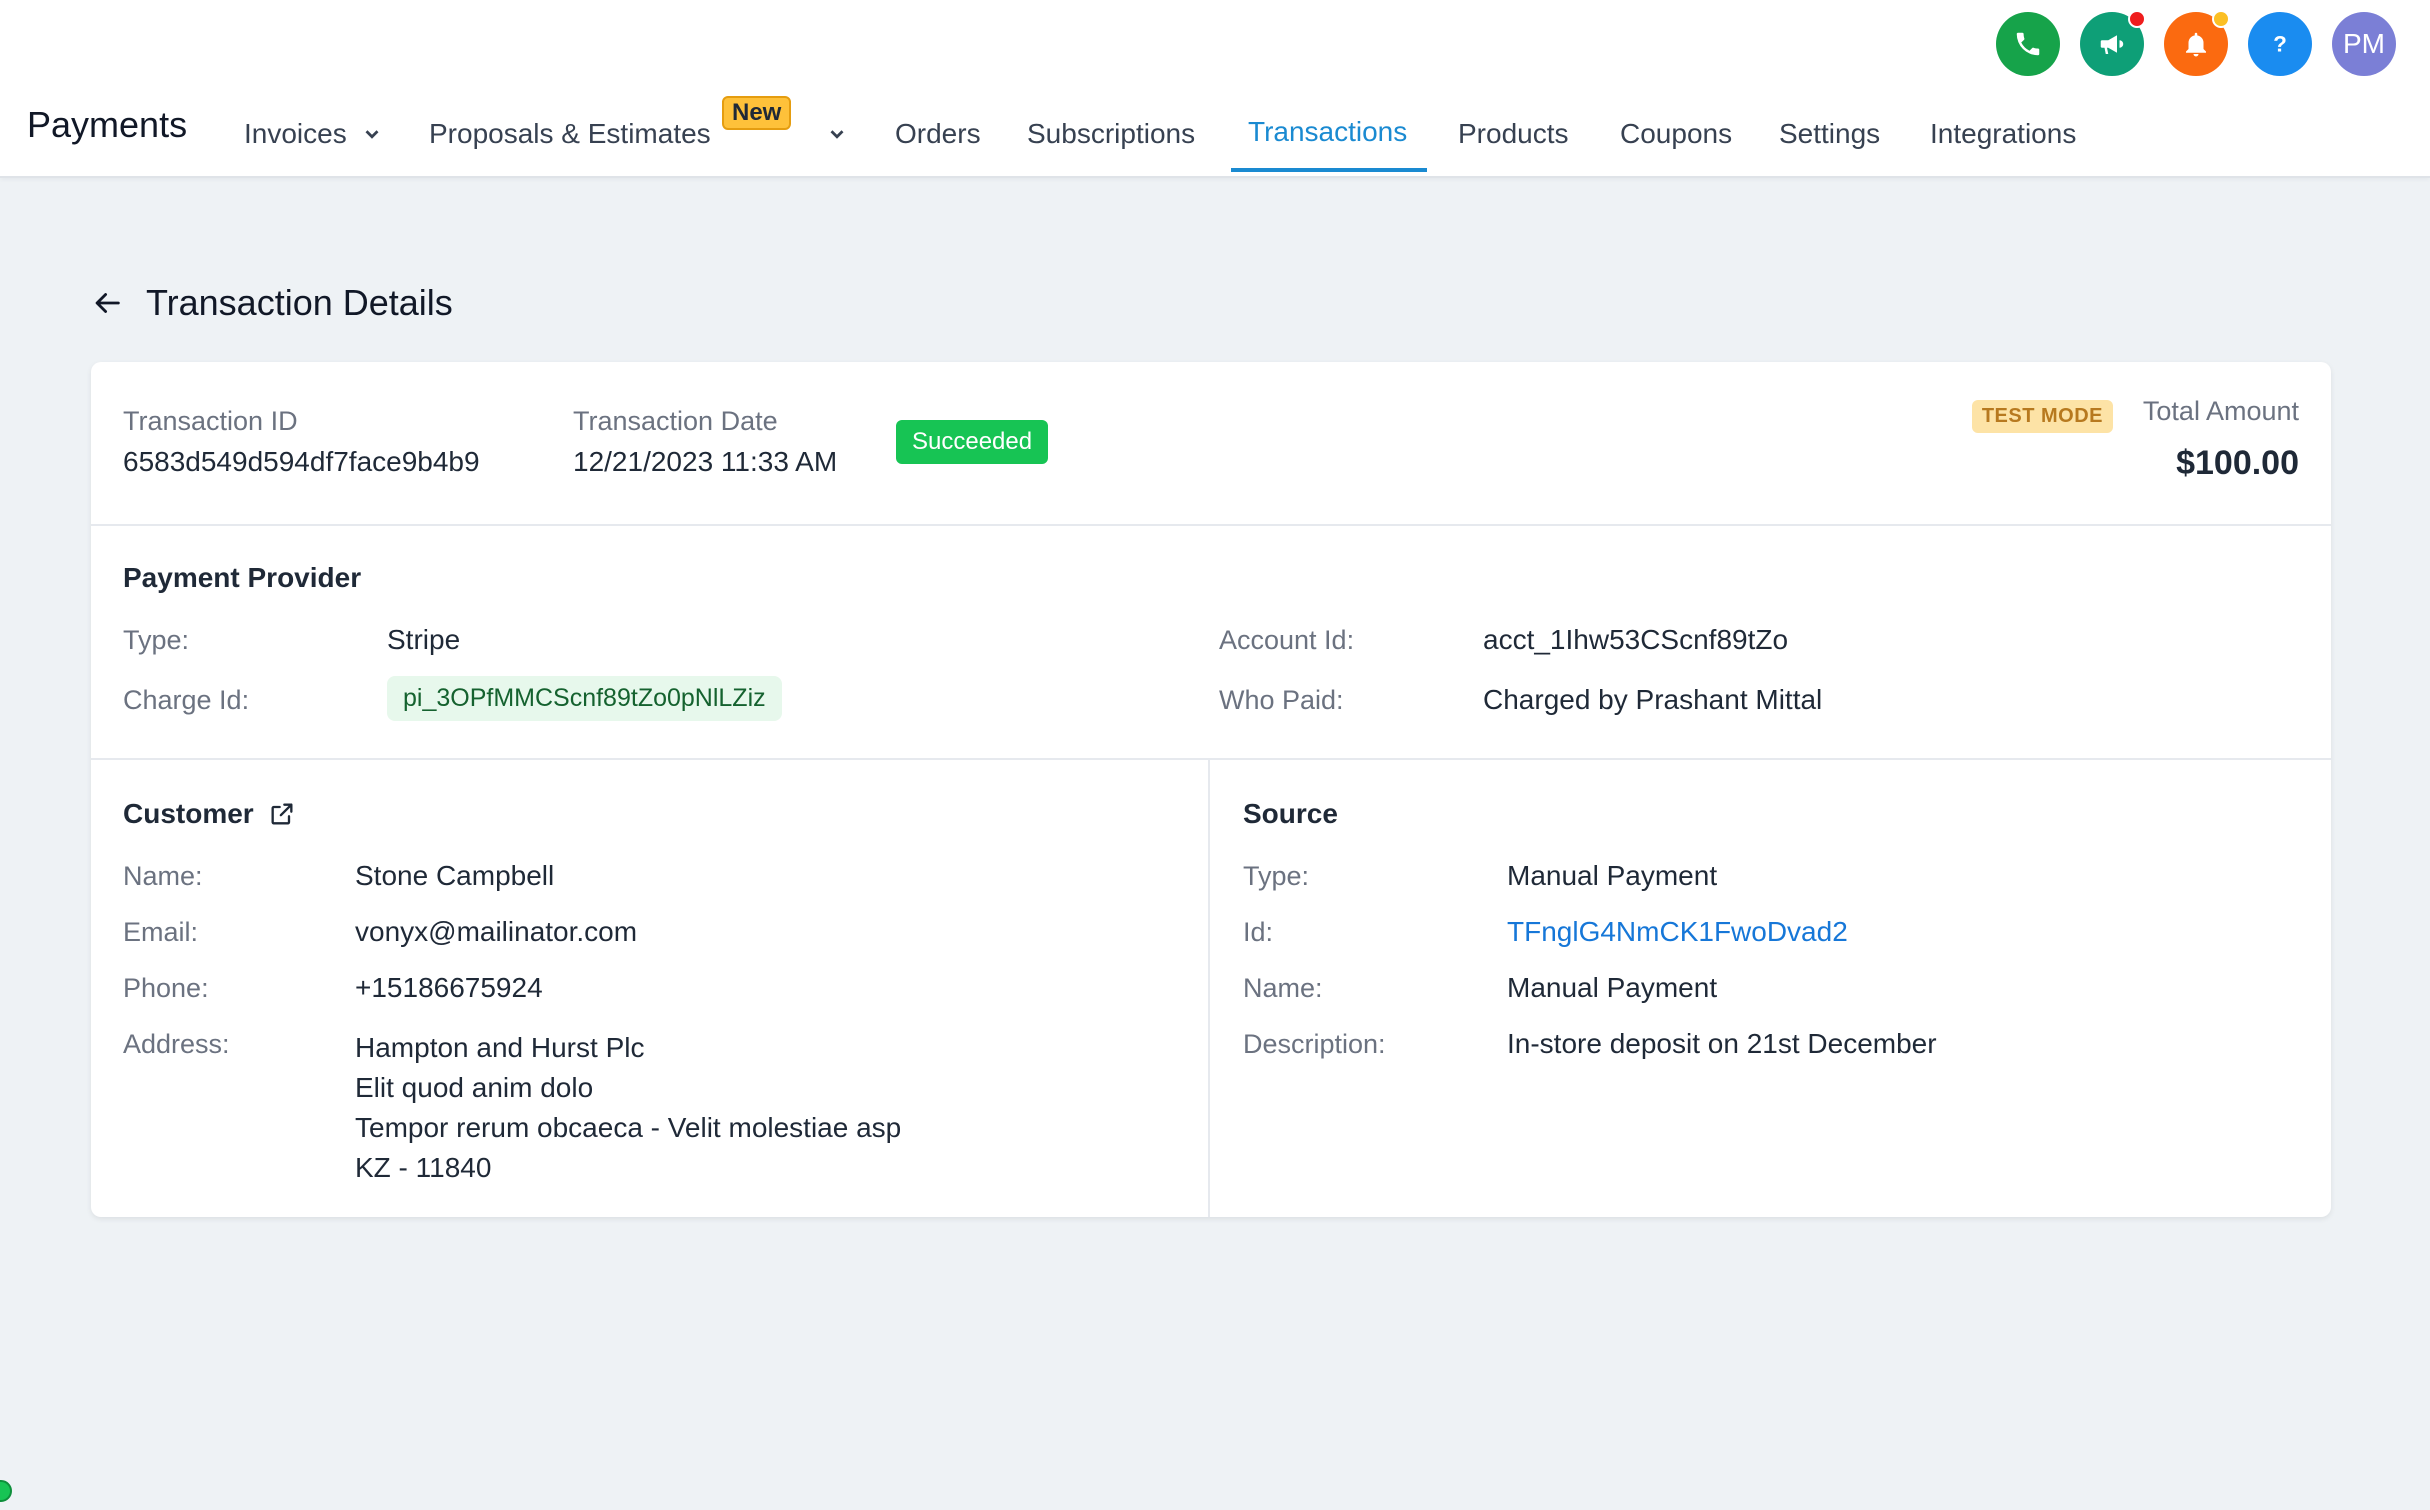 The image size is (2430, 1510). I want to click on tab-settings: Settings, so click(1829, 134).